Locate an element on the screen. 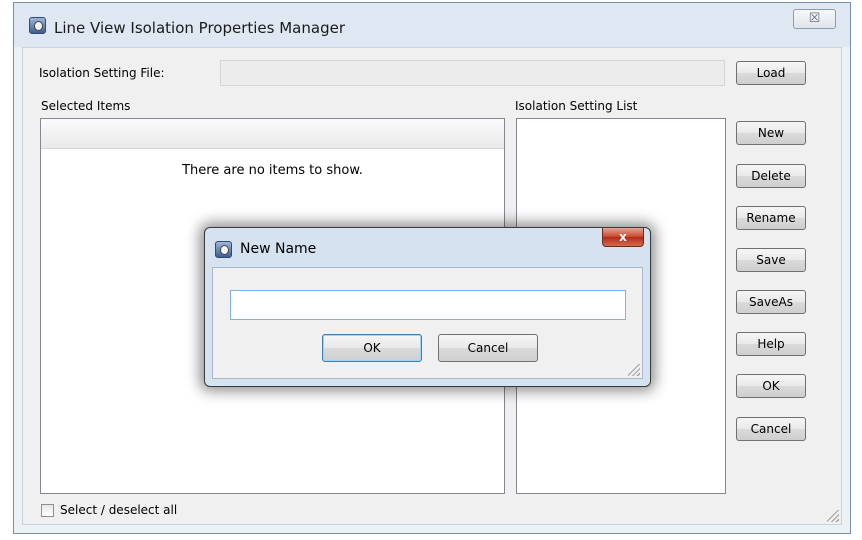 This screenshot has width=862, height=540. dialog-resize-grip-icon is located at coordinates (634, 370).